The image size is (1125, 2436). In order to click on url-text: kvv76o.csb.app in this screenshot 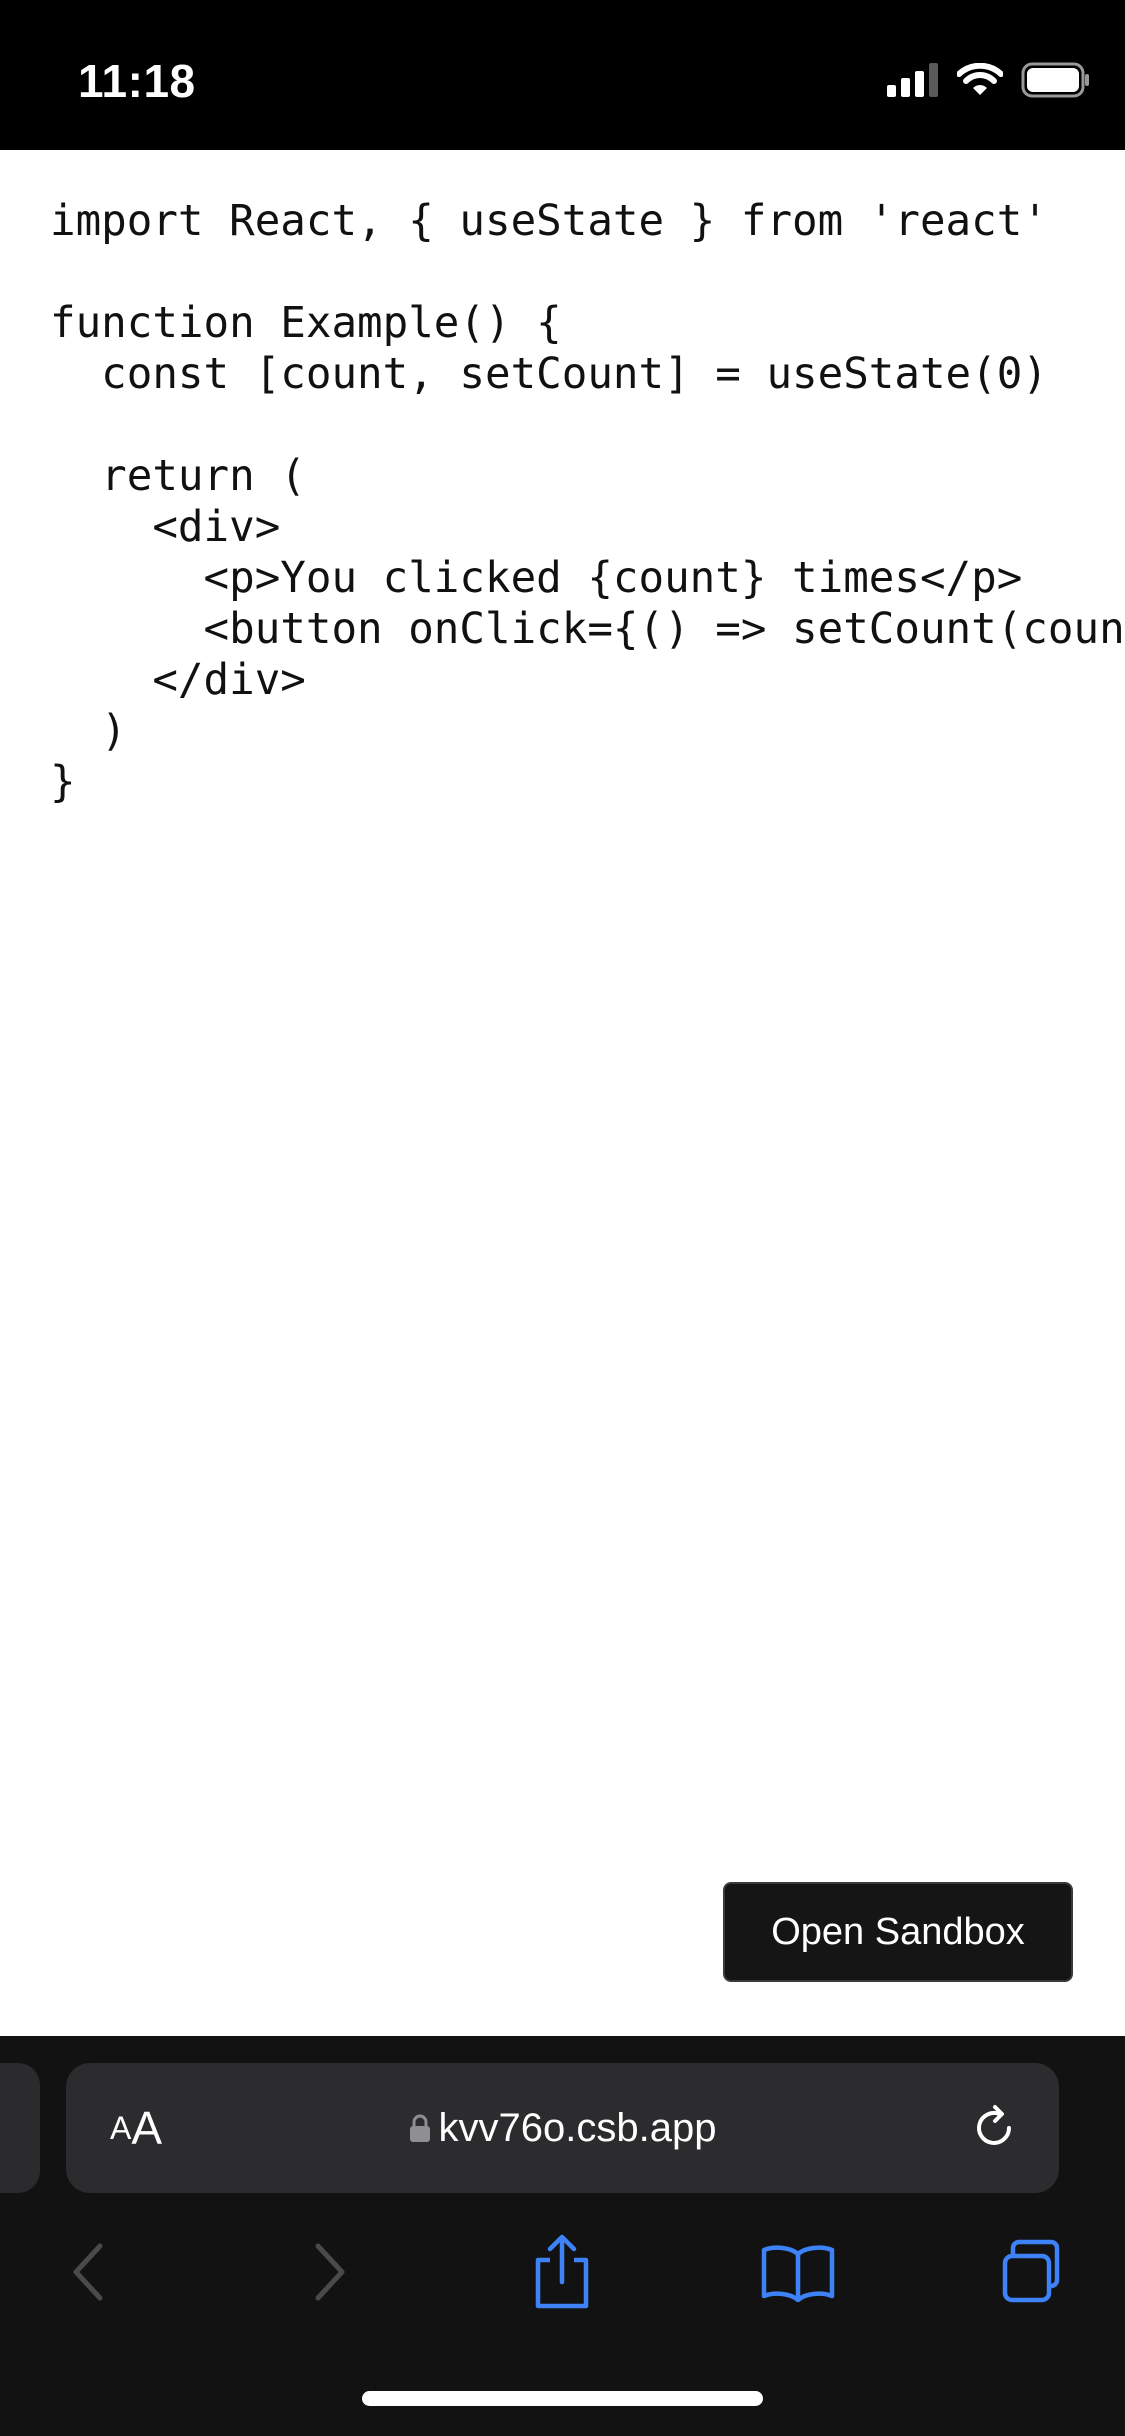, I will do `click(577, 2127)`.